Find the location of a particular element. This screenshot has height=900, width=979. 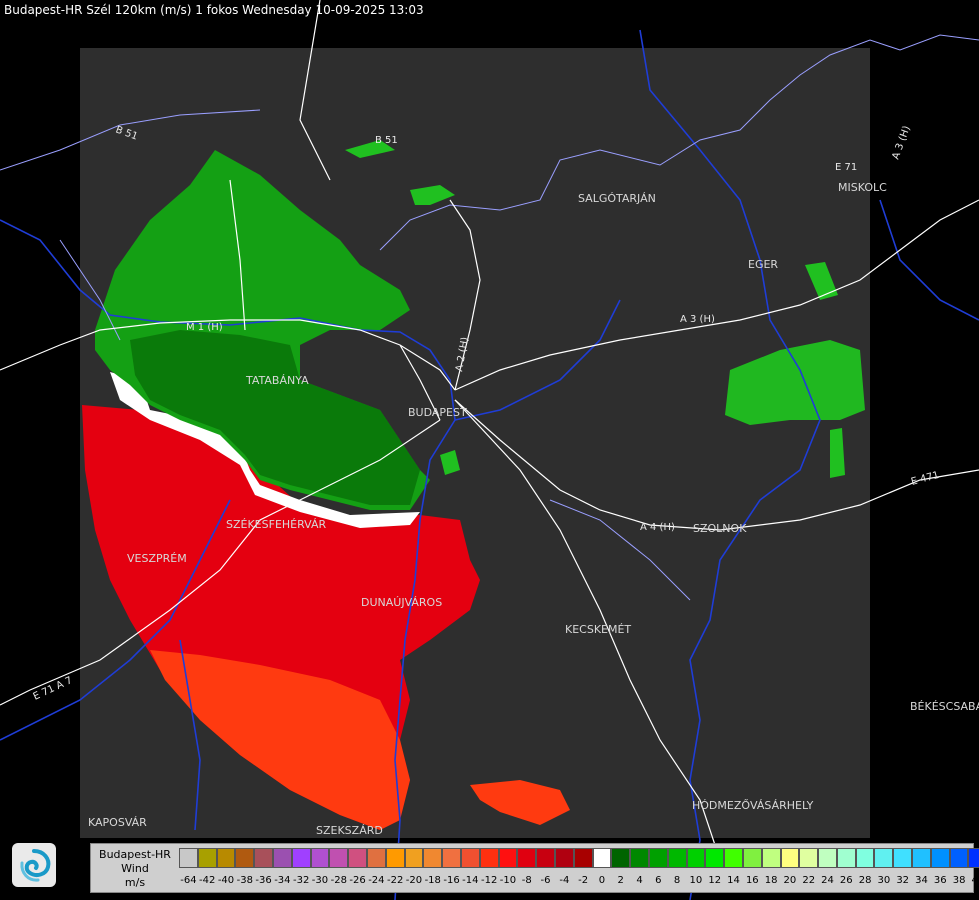

legend-tick-label: 8 is located at coordinates (677, 880).